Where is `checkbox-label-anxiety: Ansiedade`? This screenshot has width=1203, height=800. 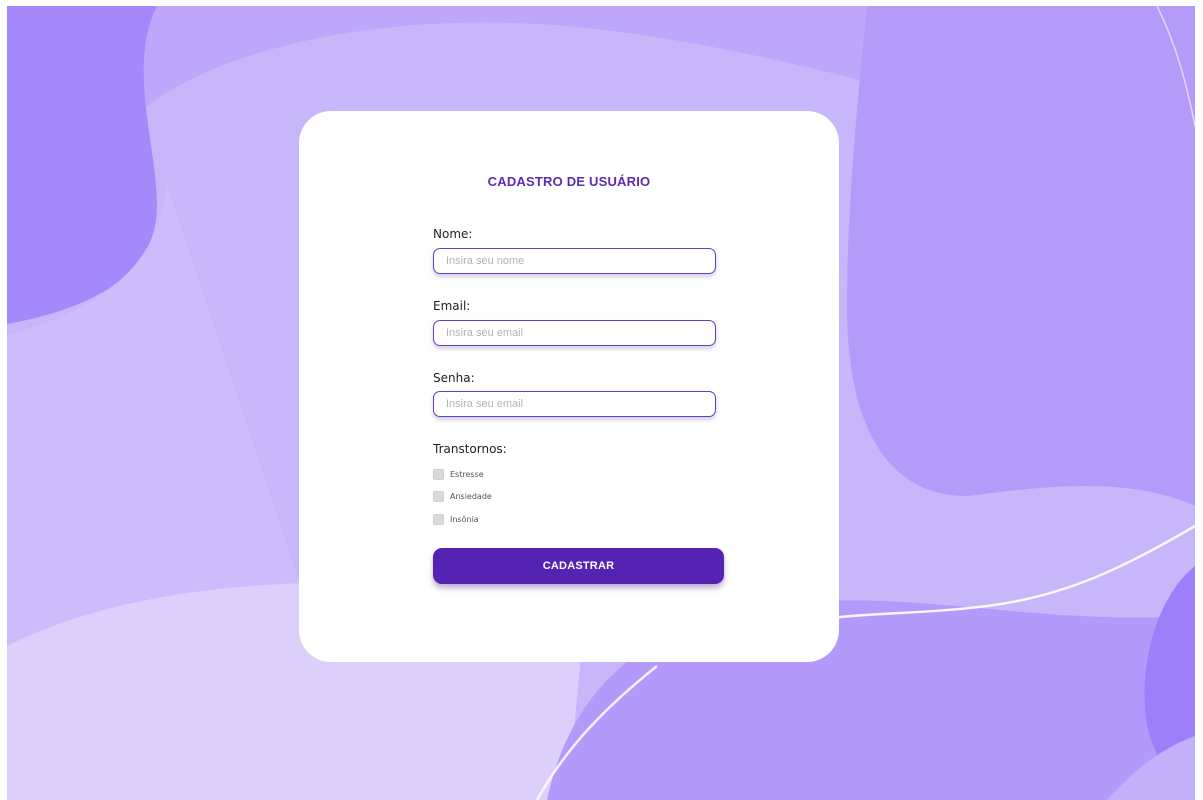 checkbox-label-anxiety: Ansiedade is located at coordinates (471, 496).